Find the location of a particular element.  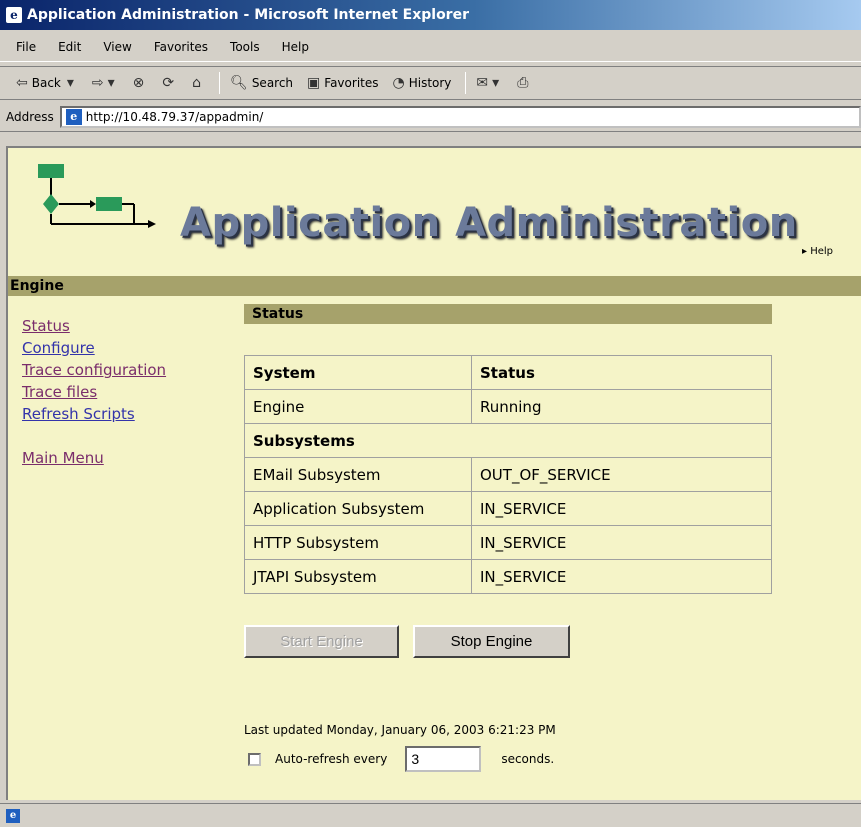

forward-arrow-icon: ⇨ is located at coordinates (97, 83).